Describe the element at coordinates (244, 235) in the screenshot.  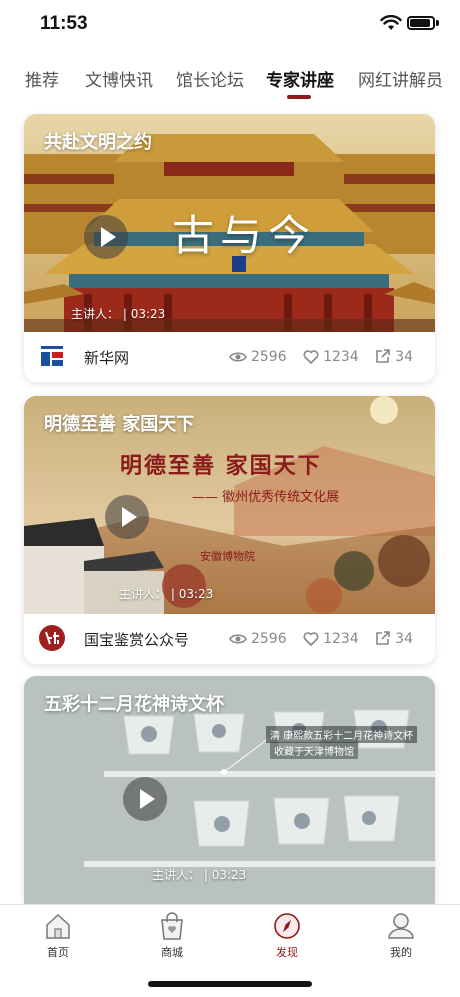
I see `calligraphy-overlay: 古与今` at that location.